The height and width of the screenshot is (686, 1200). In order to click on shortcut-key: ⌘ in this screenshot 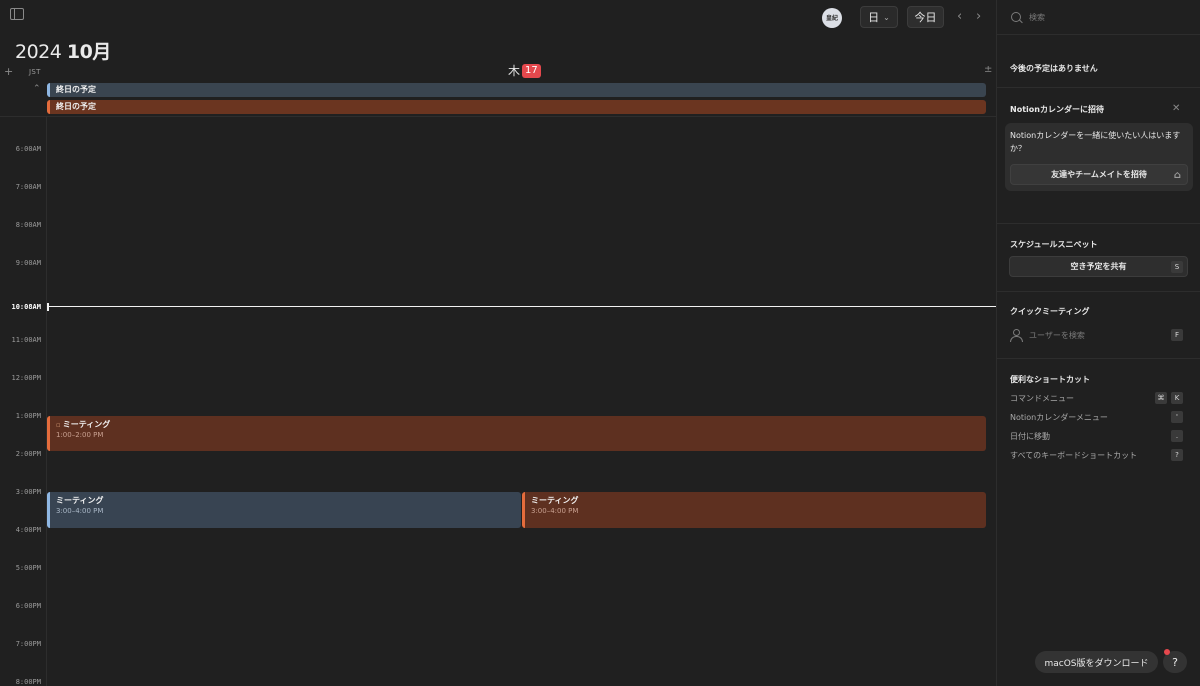, I will do `click(1161, 398)`.